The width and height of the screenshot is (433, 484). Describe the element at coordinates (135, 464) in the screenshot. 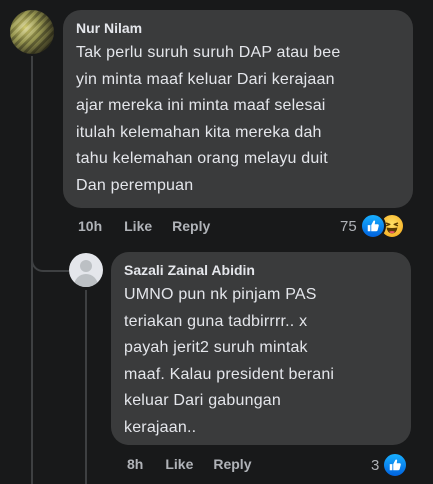

I see `comment-timestamp: 8h` at that location.